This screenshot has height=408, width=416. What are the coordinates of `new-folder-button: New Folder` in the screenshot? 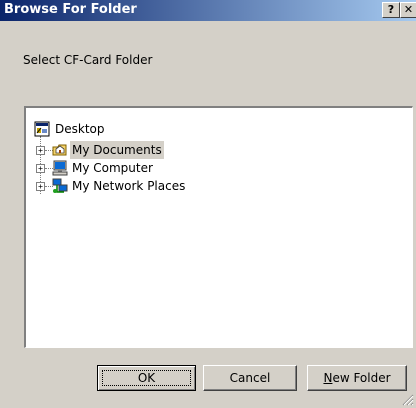 It's located at (357, 378).